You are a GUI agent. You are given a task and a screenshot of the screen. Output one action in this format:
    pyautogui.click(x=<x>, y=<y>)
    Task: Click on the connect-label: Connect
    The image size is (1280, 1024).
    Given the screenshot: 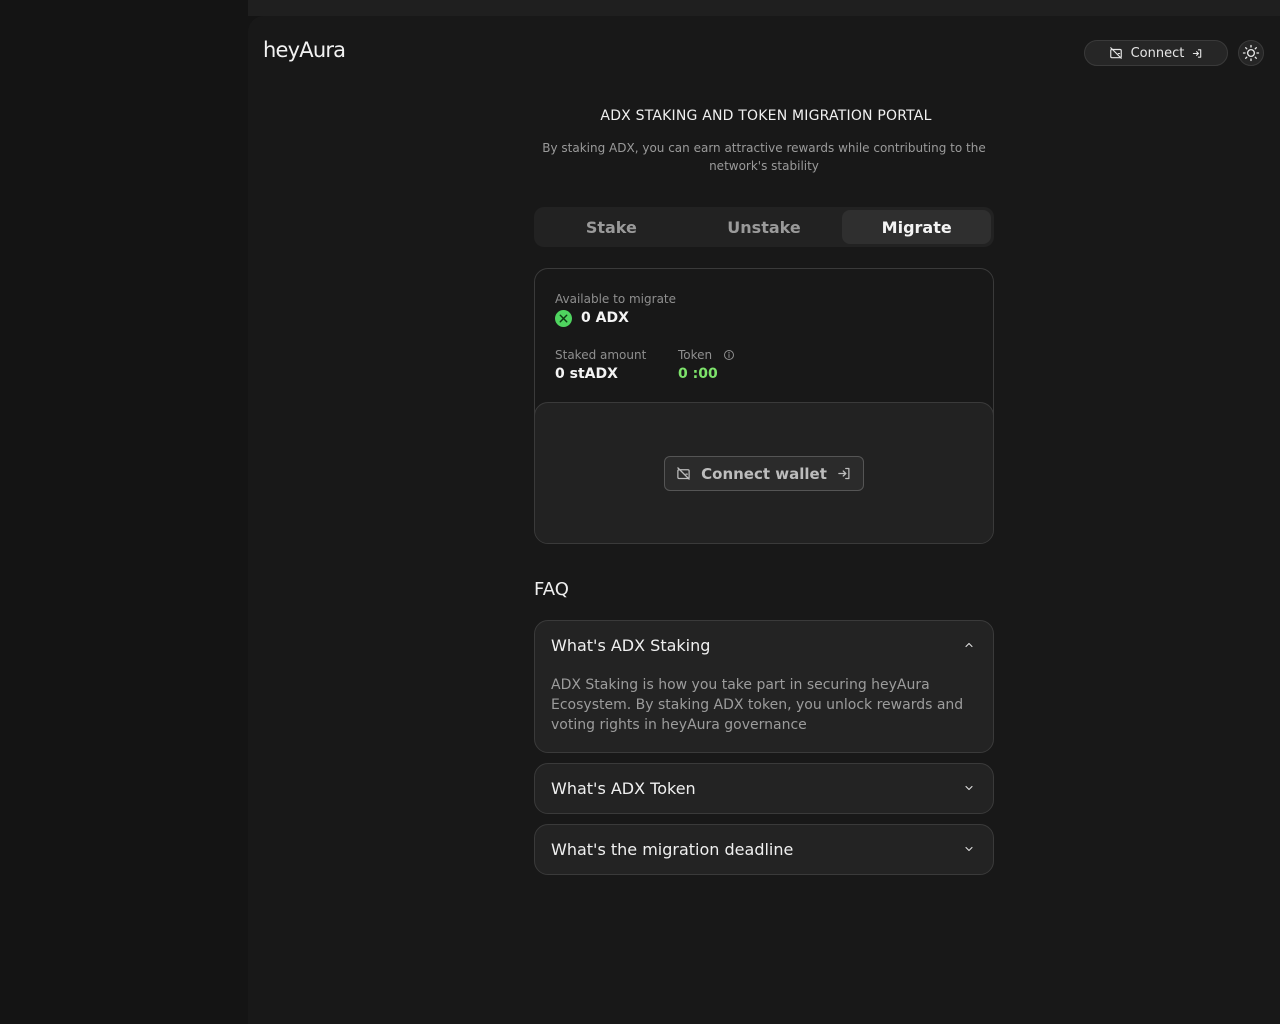 What is the action you would take?
    pyautogui.click(x=1157, y=53)
    